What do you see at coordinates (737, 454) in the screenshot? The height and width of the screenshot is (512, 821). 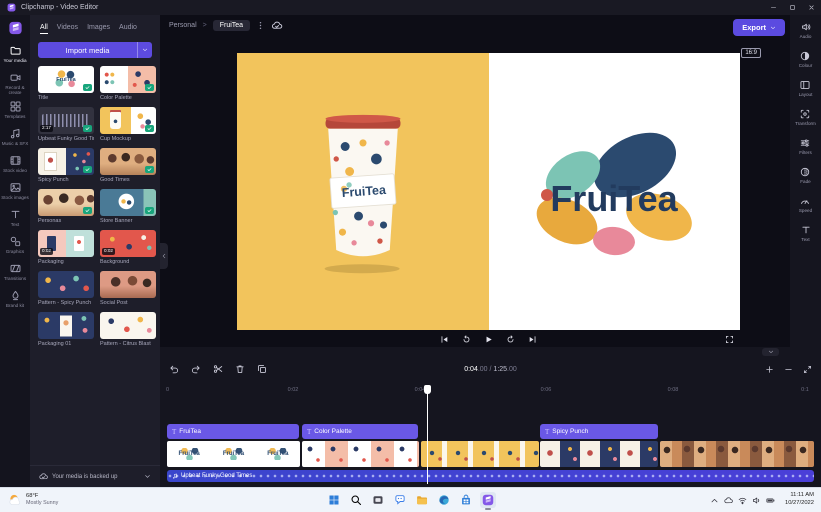 I see `good-times-clip` at bounding box center [737, 454].